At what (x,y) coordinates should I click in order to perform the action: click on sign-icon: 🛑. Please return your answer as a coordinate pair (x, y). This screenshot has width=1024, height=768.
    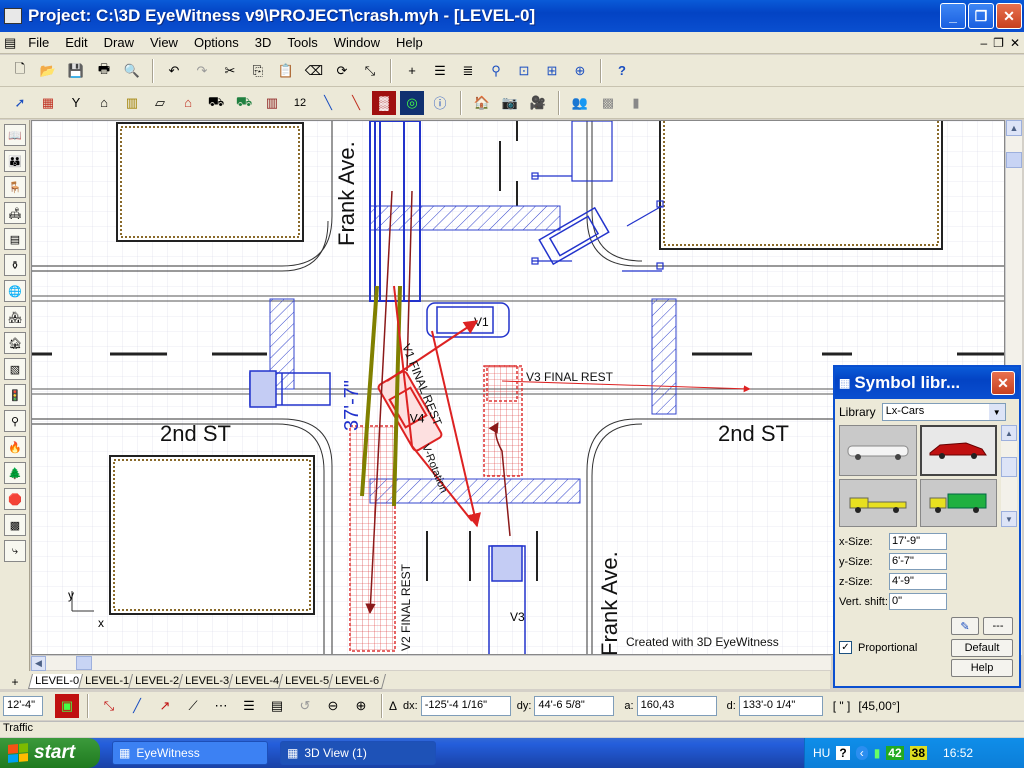
    Looking at the image, I should click on (15, 499).